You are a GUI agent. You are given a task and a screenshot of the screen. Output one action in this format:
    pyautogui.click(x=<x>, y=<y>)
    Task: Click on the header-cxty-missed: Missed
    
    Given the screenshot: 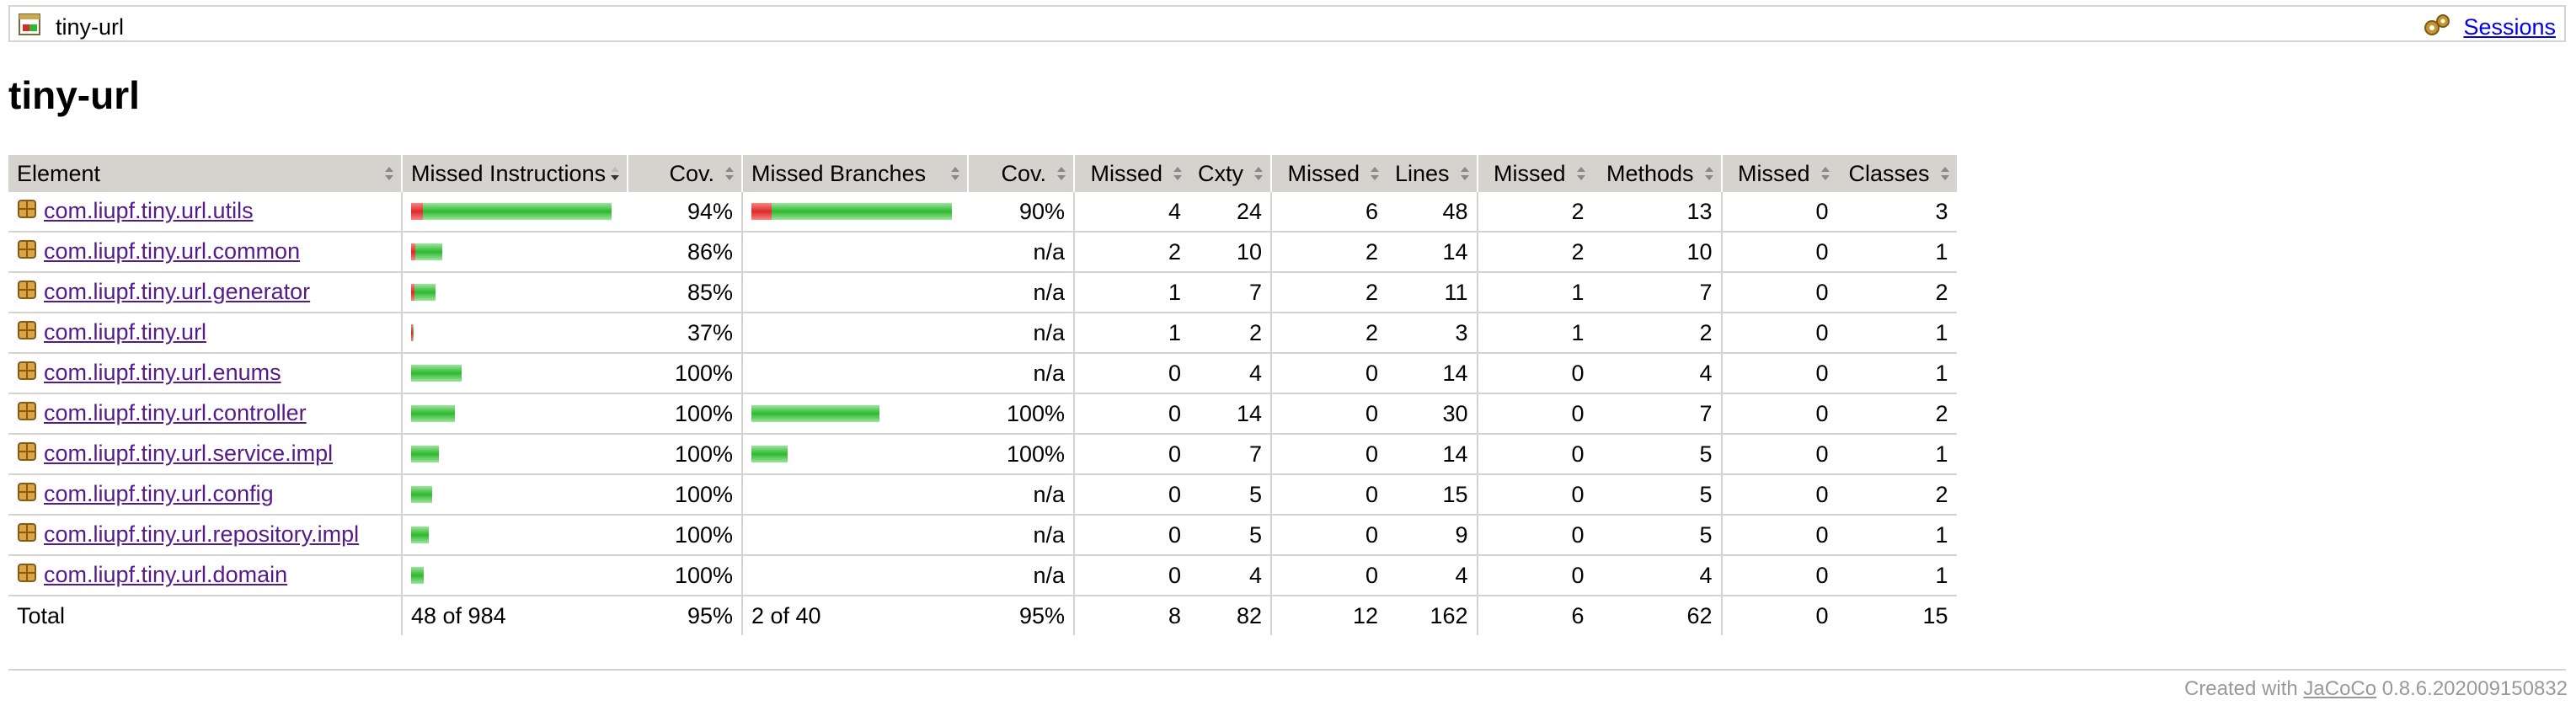 What is the action you would take?
    pyautogui.click(x=1131, y=173)
    